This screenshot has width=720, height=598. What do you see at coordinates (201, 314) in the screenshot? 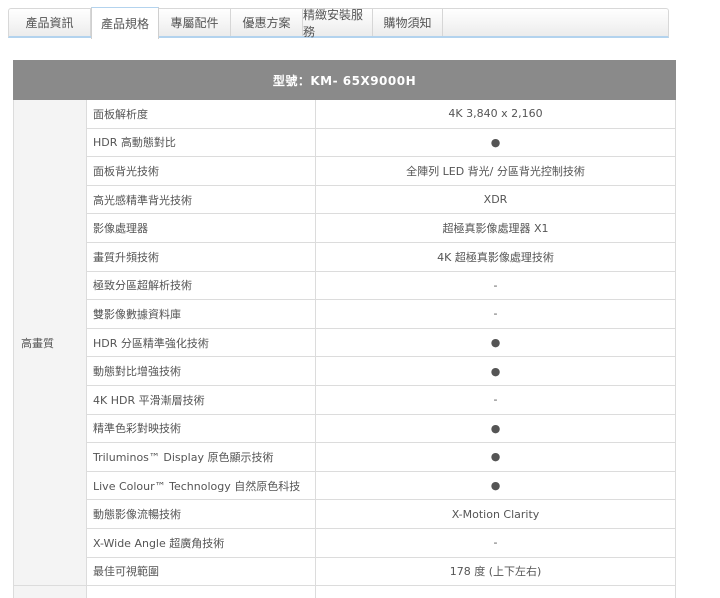
I see `spec-name: 雙影像數據資料庫` at bounding box center [201, 314].